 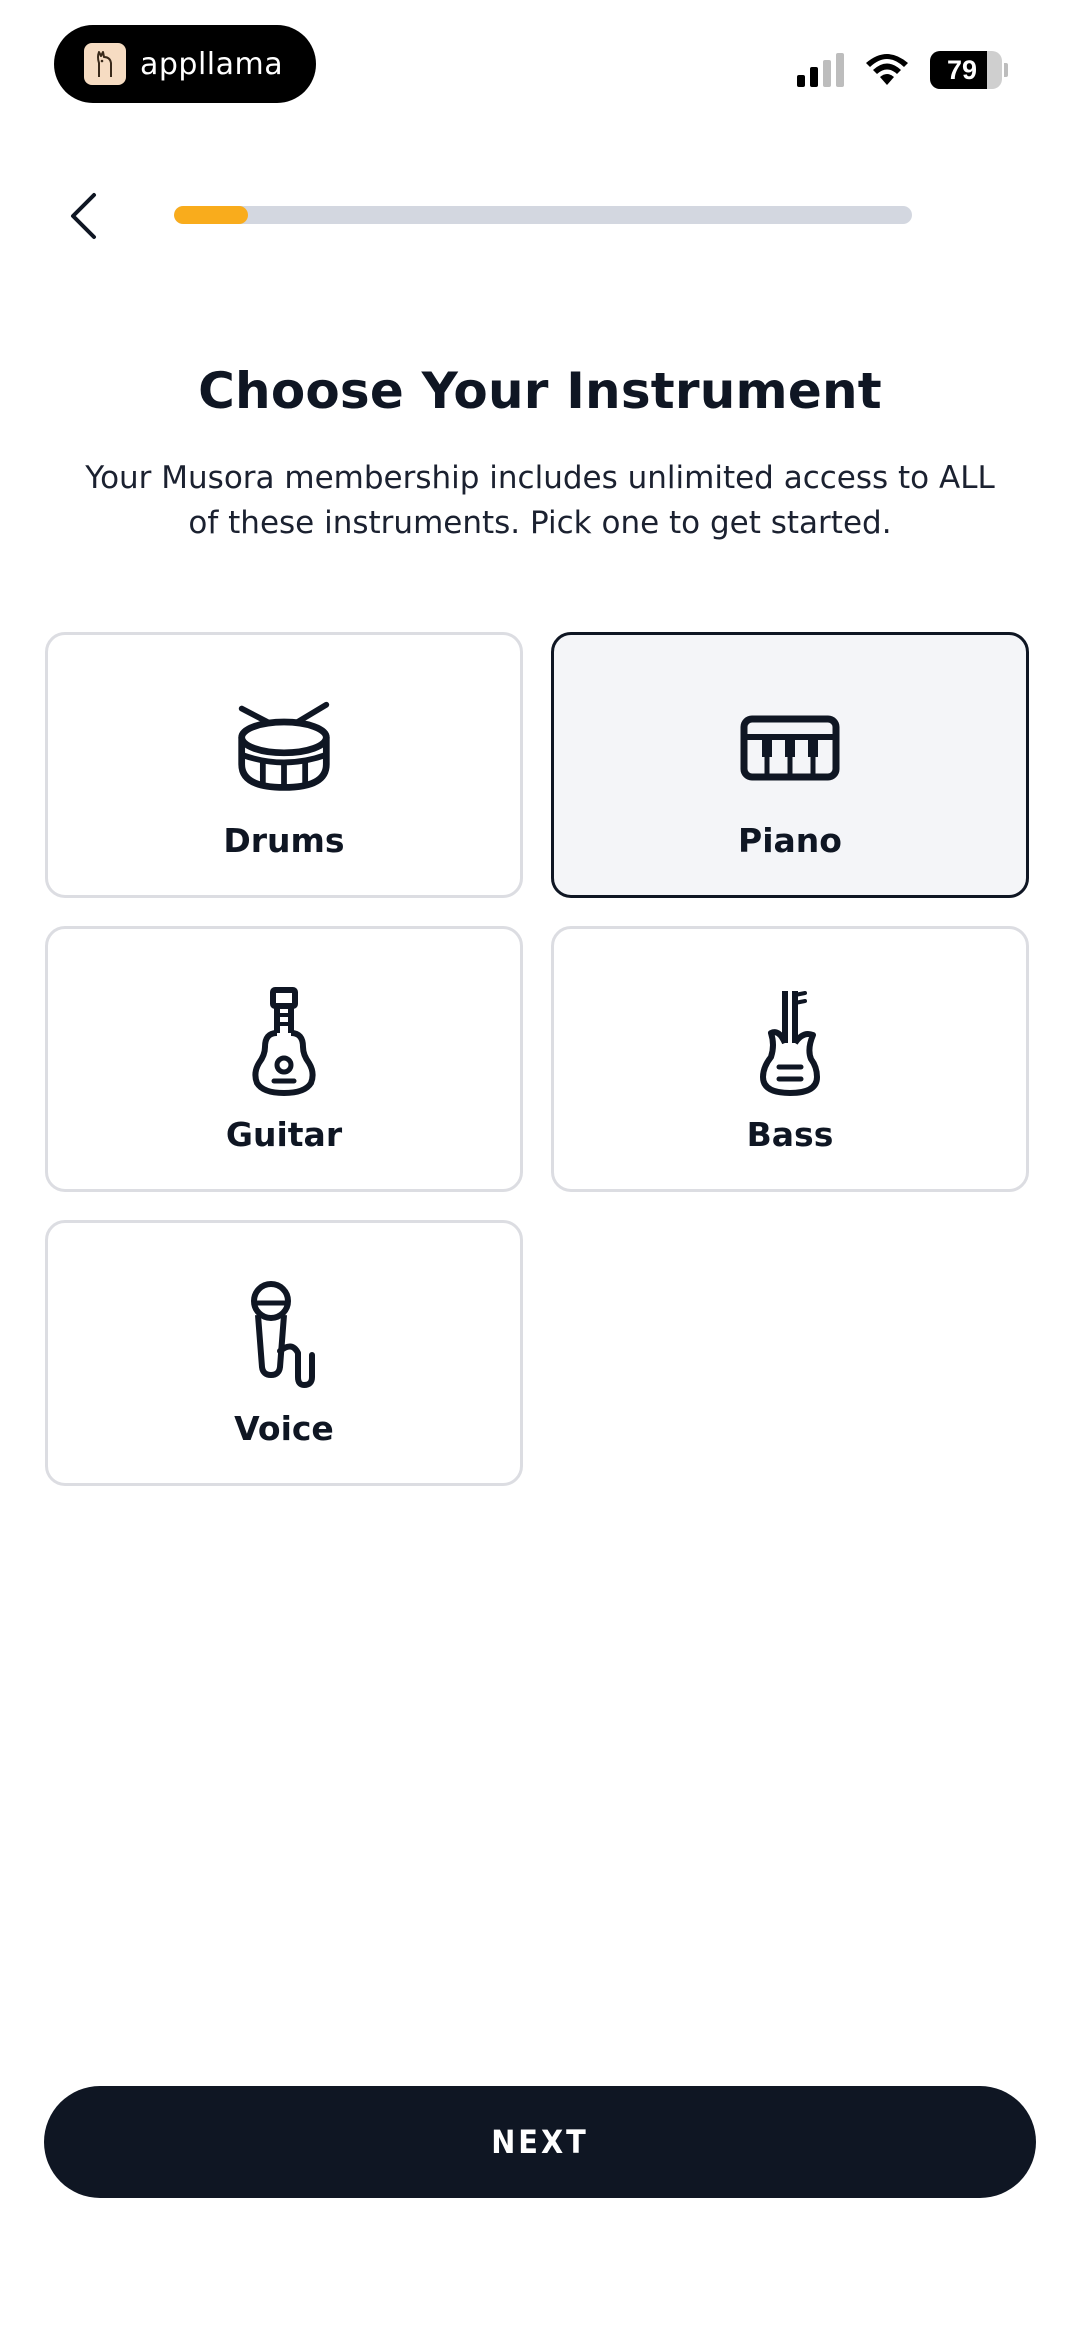 What do you see at coordinates (284, 840) in the screenshot?
I see `instrument-label: Drums` at bounding box center [284, 840].